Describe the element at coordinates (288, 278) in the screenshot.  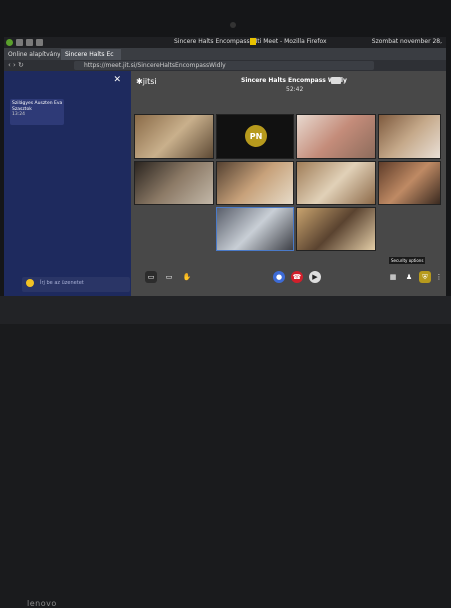
I see `meeting-toolbar: ▭ ▭ ✋ ● ☎ ▶ ▦ ♟ ⛨ ⋮` at that location.